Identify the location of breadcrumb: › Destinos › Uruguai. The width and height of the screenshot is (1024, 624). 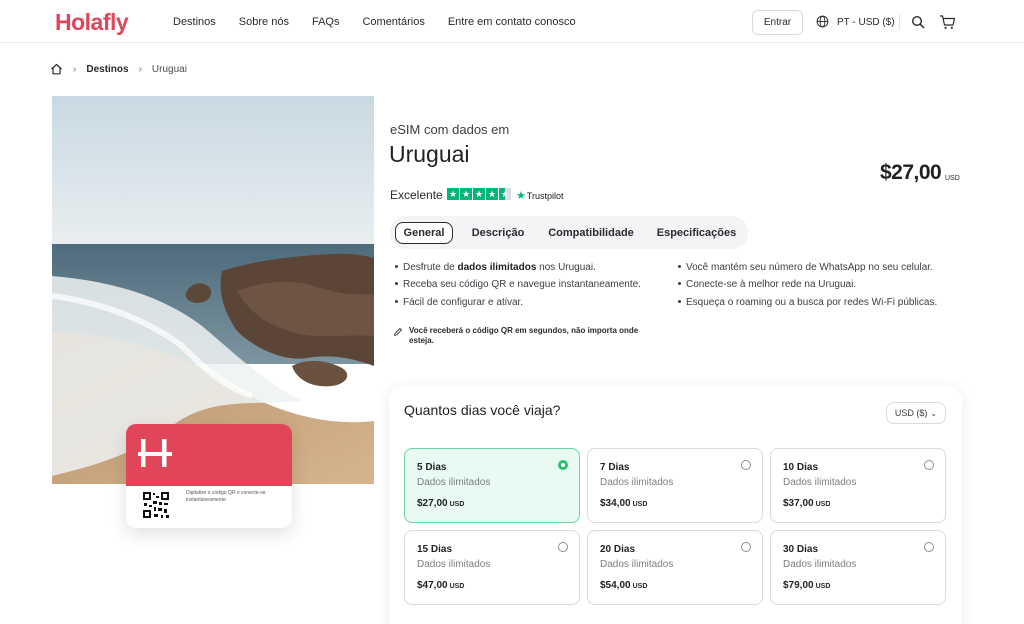
(118, 69).